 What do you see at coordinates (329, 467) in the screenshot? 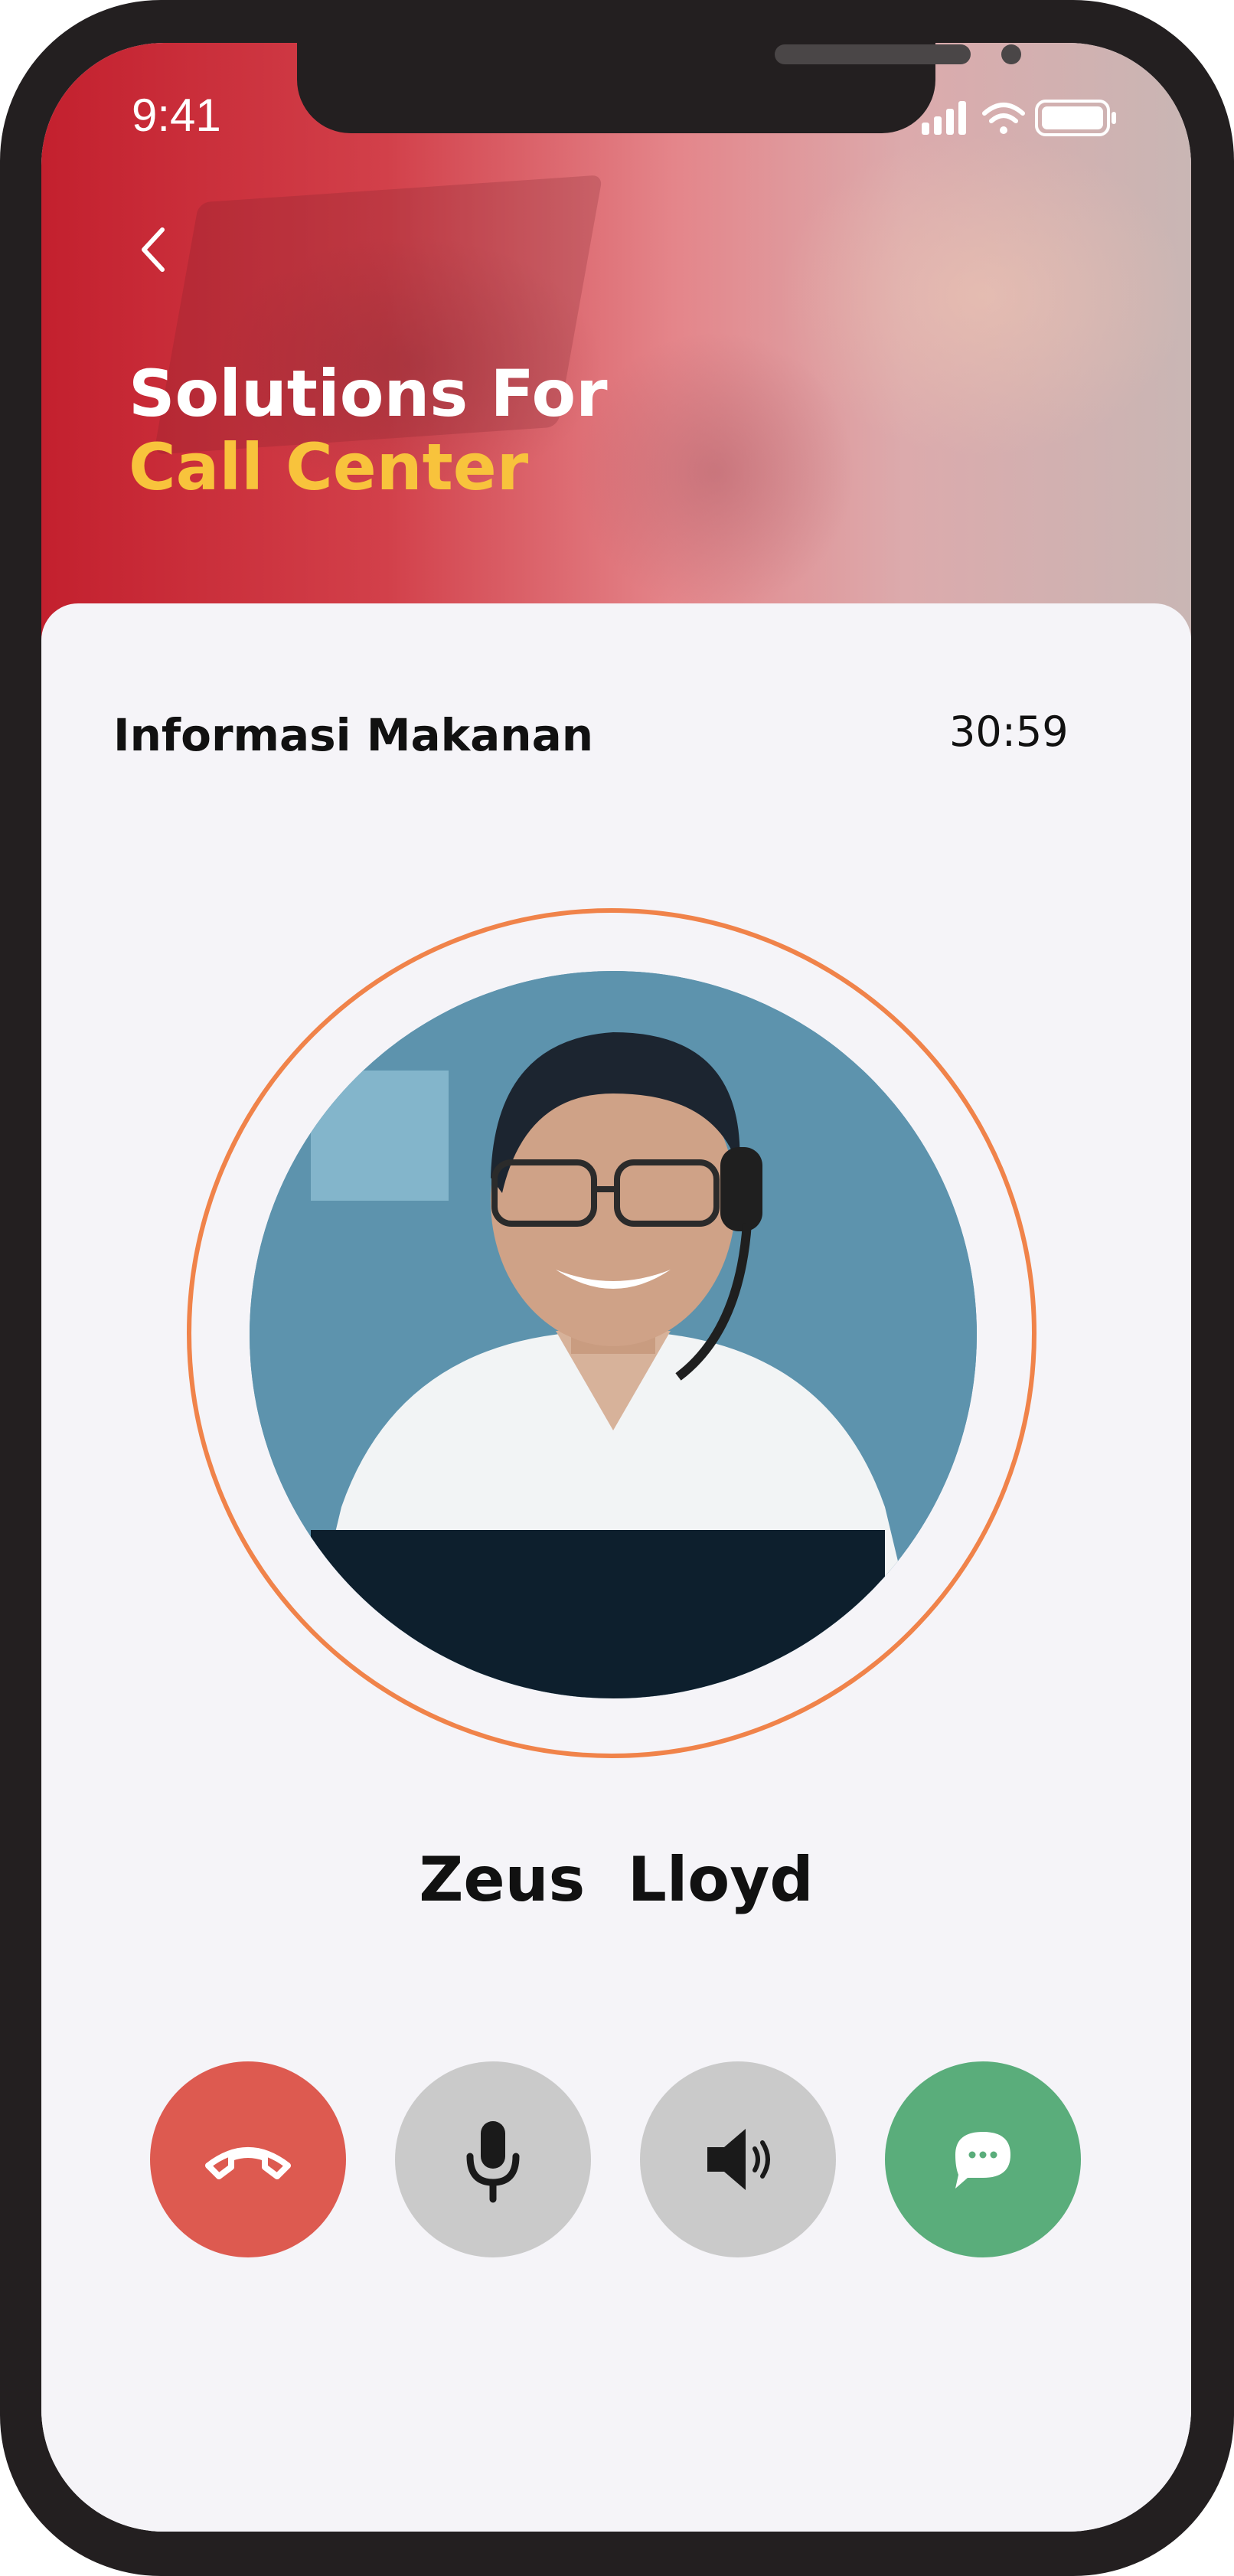
I see `hero-title-line2: Call Center` at bounding box center [329, 467].